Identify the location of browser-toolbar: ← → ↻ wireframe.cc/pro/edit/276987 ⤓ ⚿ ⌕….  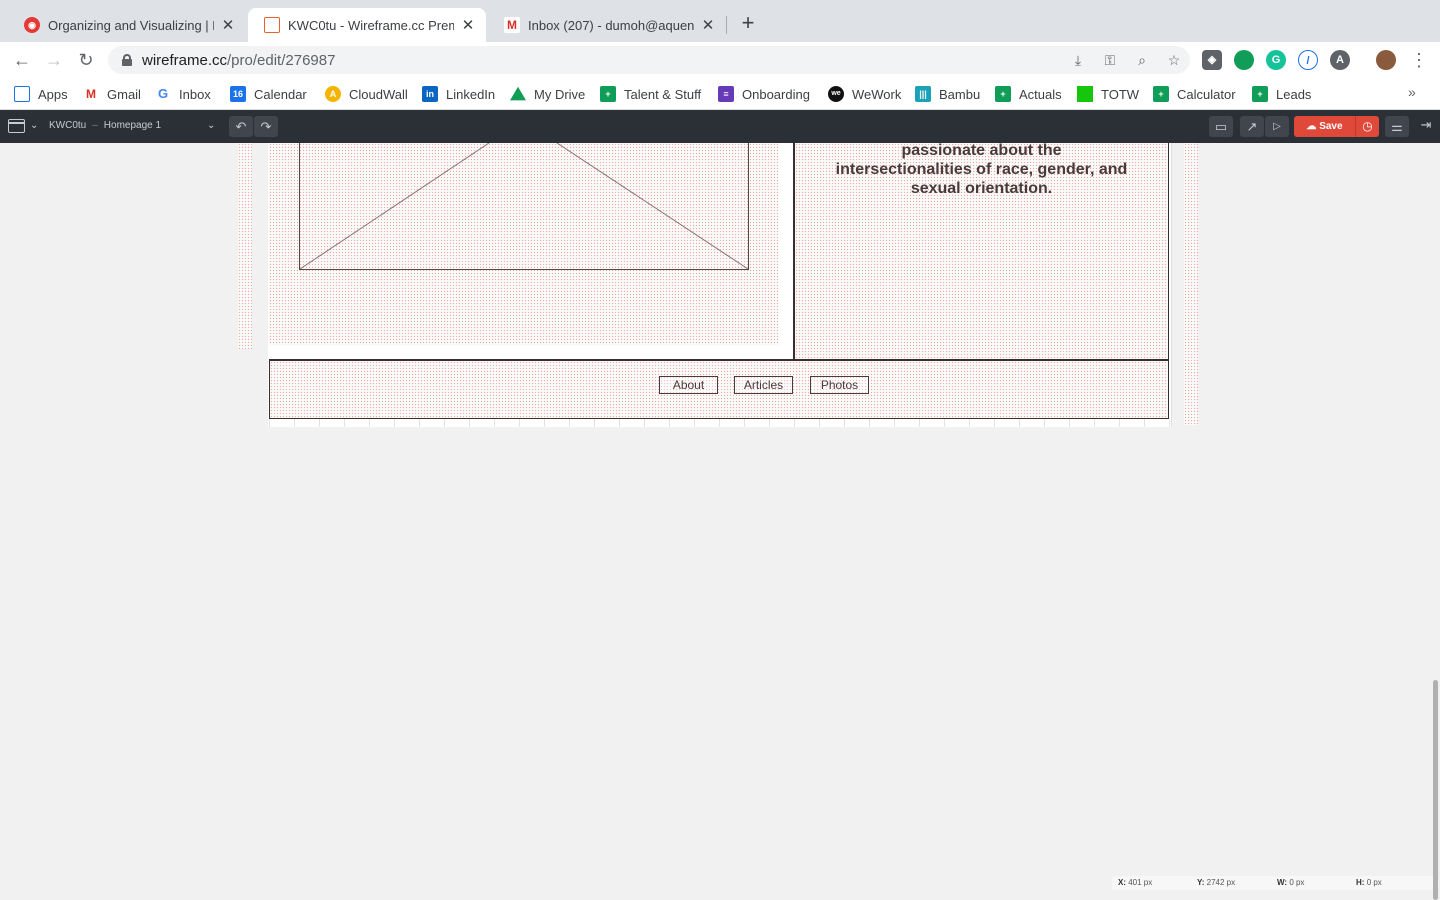
(720, 60).